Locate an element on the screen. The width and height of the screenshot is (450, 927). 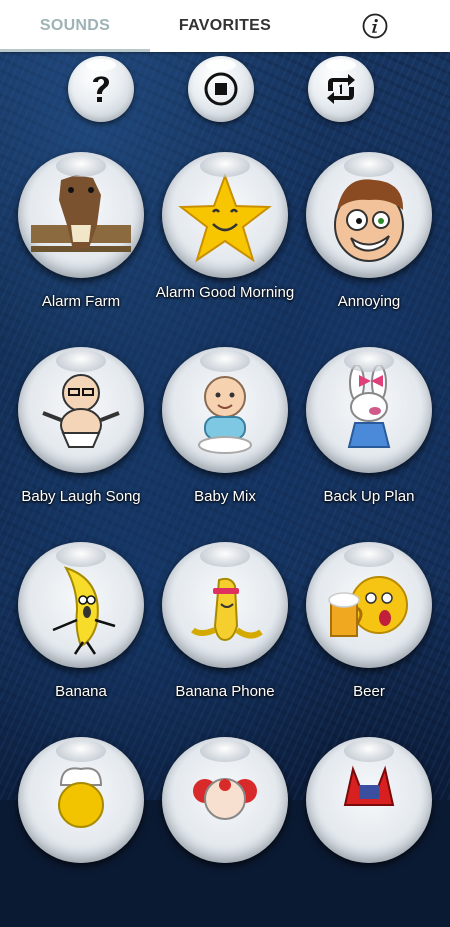
sound-item-alarm-good-morning: Alarm Good Morning is located at coordinates (225, 247).